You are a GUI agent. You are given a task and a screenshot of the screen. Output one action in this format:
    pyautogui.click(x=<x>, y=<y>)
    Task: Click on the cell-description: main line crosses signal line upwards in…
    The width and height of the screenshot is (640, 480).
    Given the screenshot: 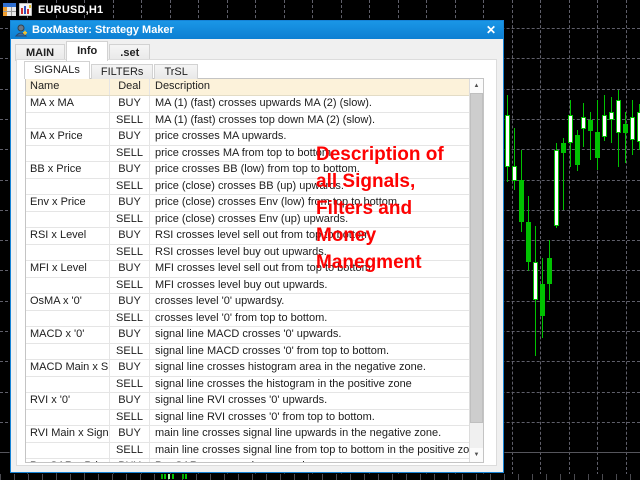 What is the action you would take?
    pyautogui.click(x=298, y=433)
    